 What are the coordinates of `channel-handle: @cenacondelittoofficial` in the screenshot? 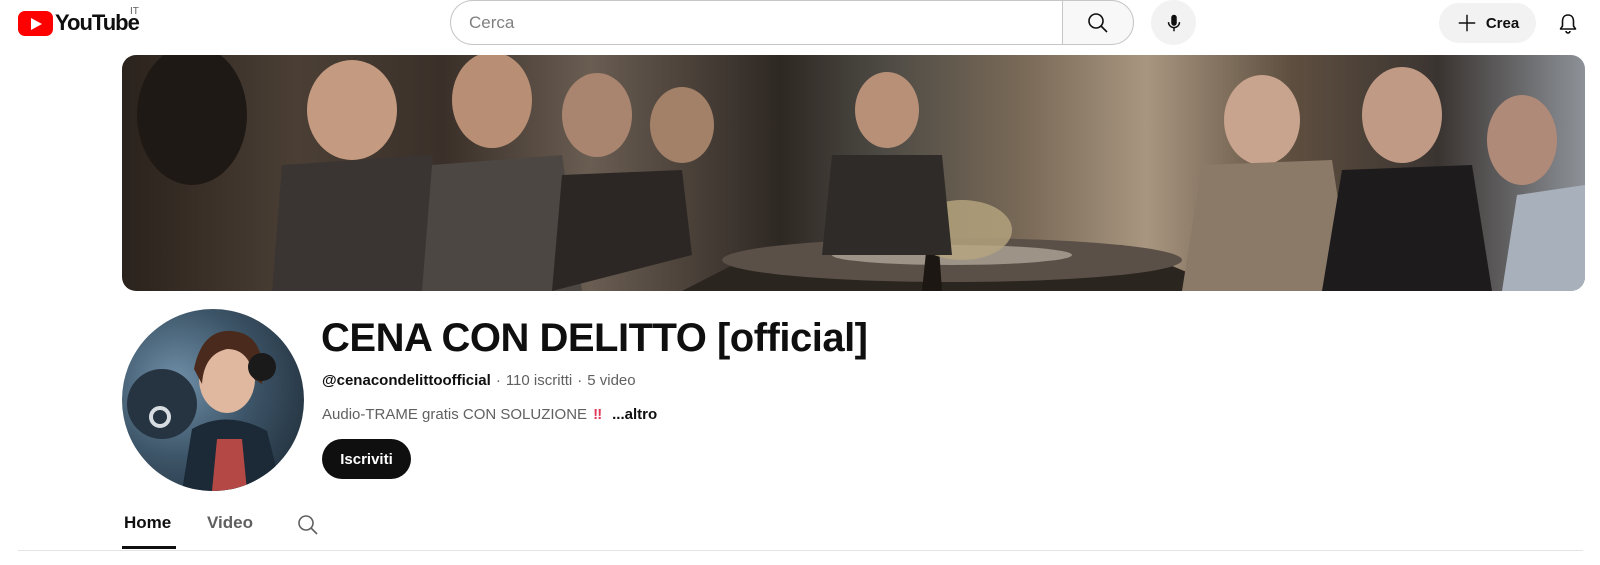 It's located at (406, 380).